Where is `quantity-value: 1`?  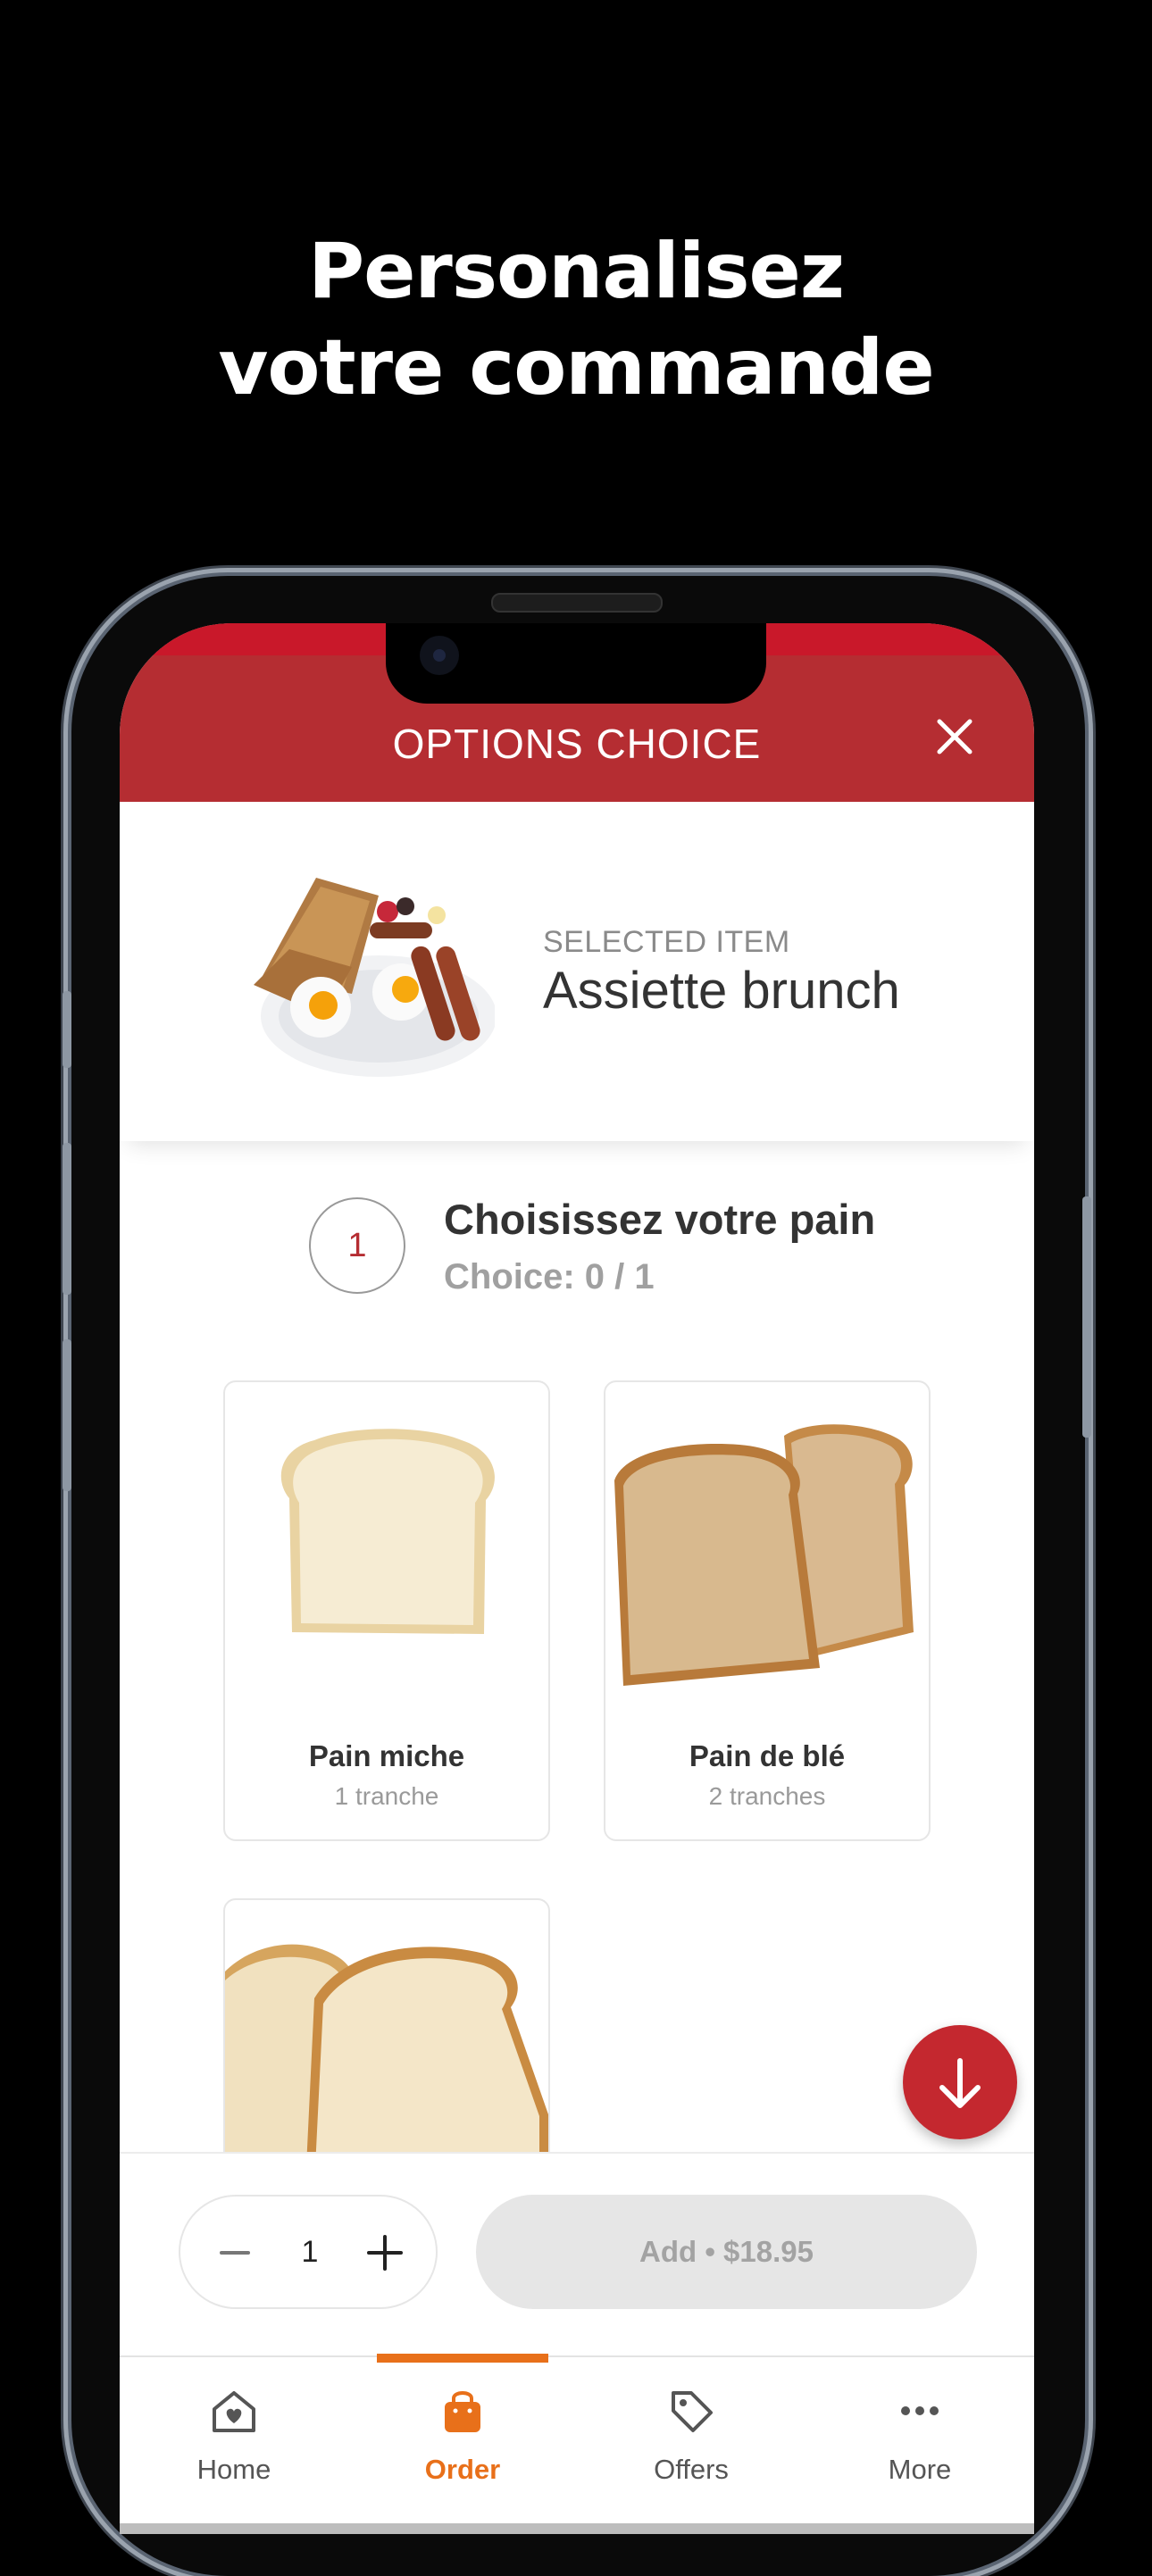
quantity-value: 1 is located at coordinates (310, 2252).